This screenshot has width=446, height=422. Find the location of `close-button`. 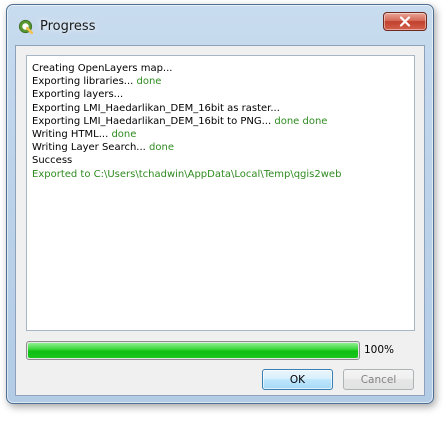

close-button is located at coordinates (405, 21).